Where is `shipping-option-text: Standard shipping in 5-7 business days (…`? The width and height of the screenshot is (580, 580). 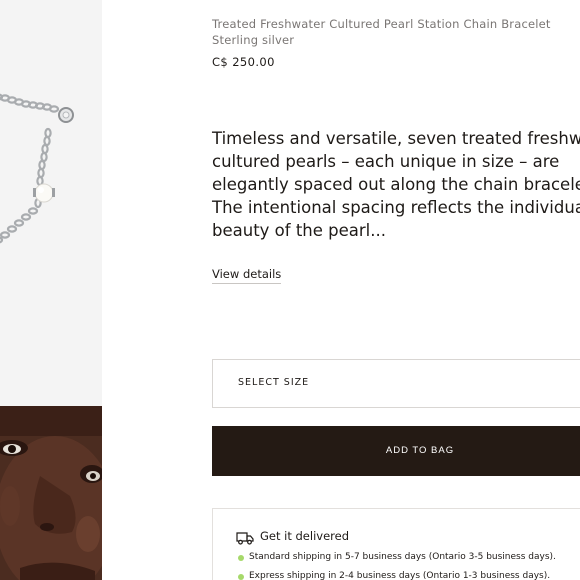
shipping-option-text: Standard shipping in 5-7 business days (… is located at coordinates (402, 557).